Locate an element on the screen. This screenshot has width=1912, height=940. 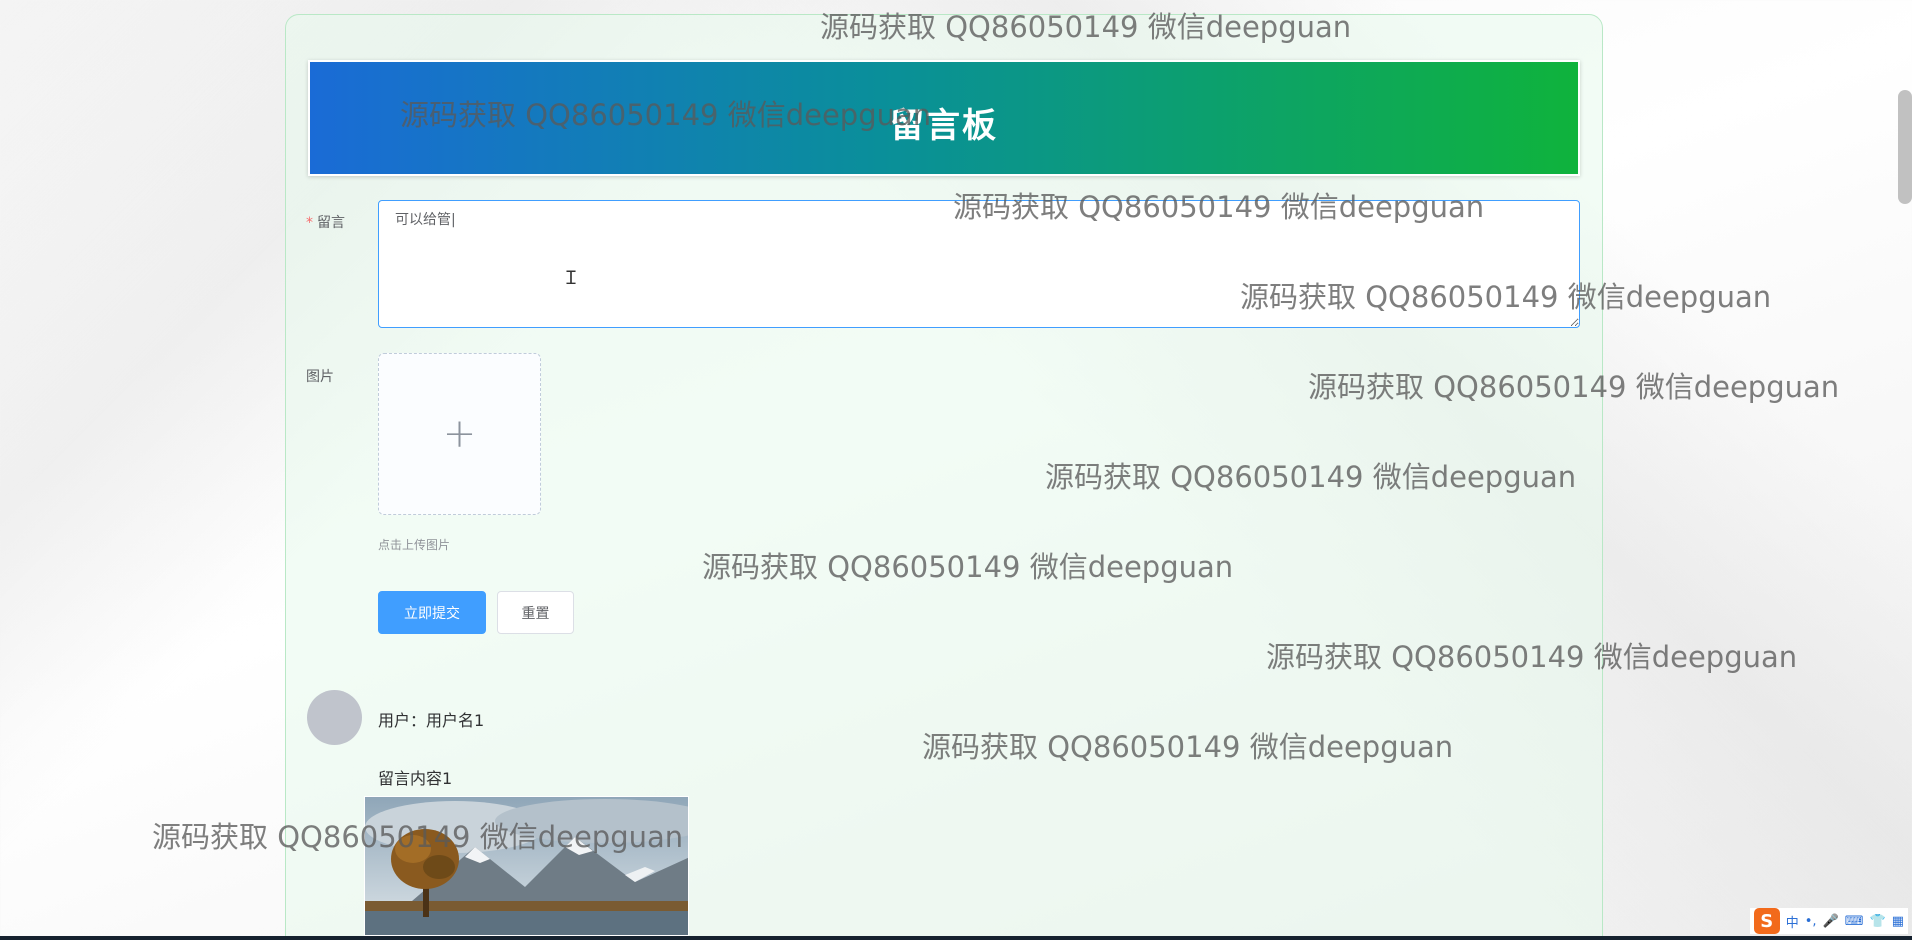
banner: 留言板 is located at coordinates (944, 118).